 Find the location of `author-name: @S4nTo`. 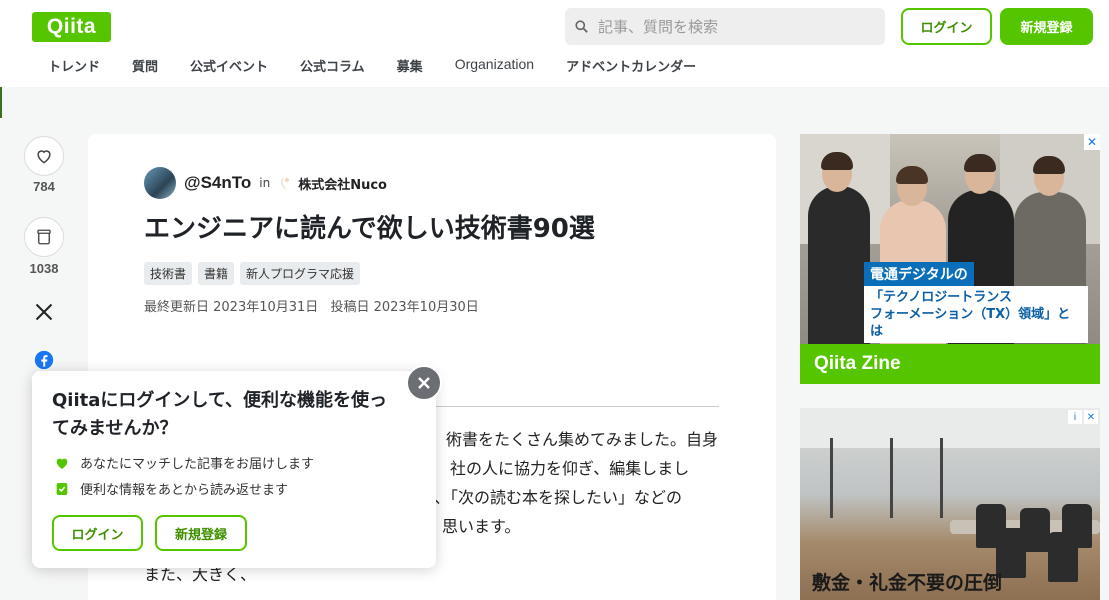

author-name: @S4nTo is located at coordinates (217, 183).